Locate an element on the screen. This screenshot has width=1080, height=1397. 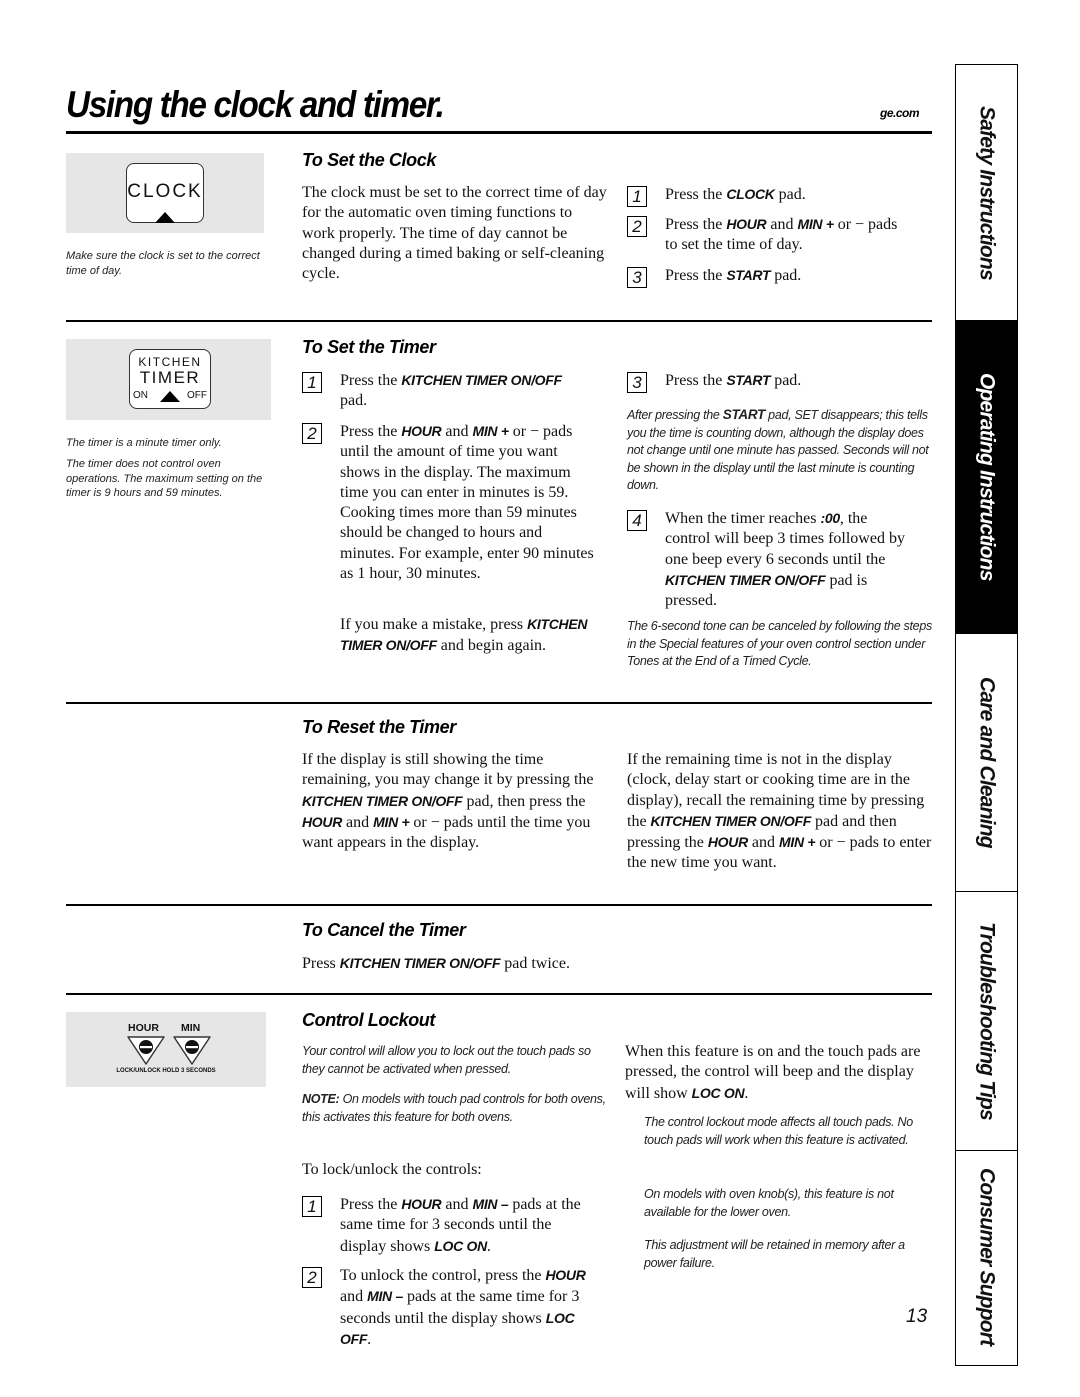
tab-label: Troubleshooting Tips is located at coordinates (987, 1021).